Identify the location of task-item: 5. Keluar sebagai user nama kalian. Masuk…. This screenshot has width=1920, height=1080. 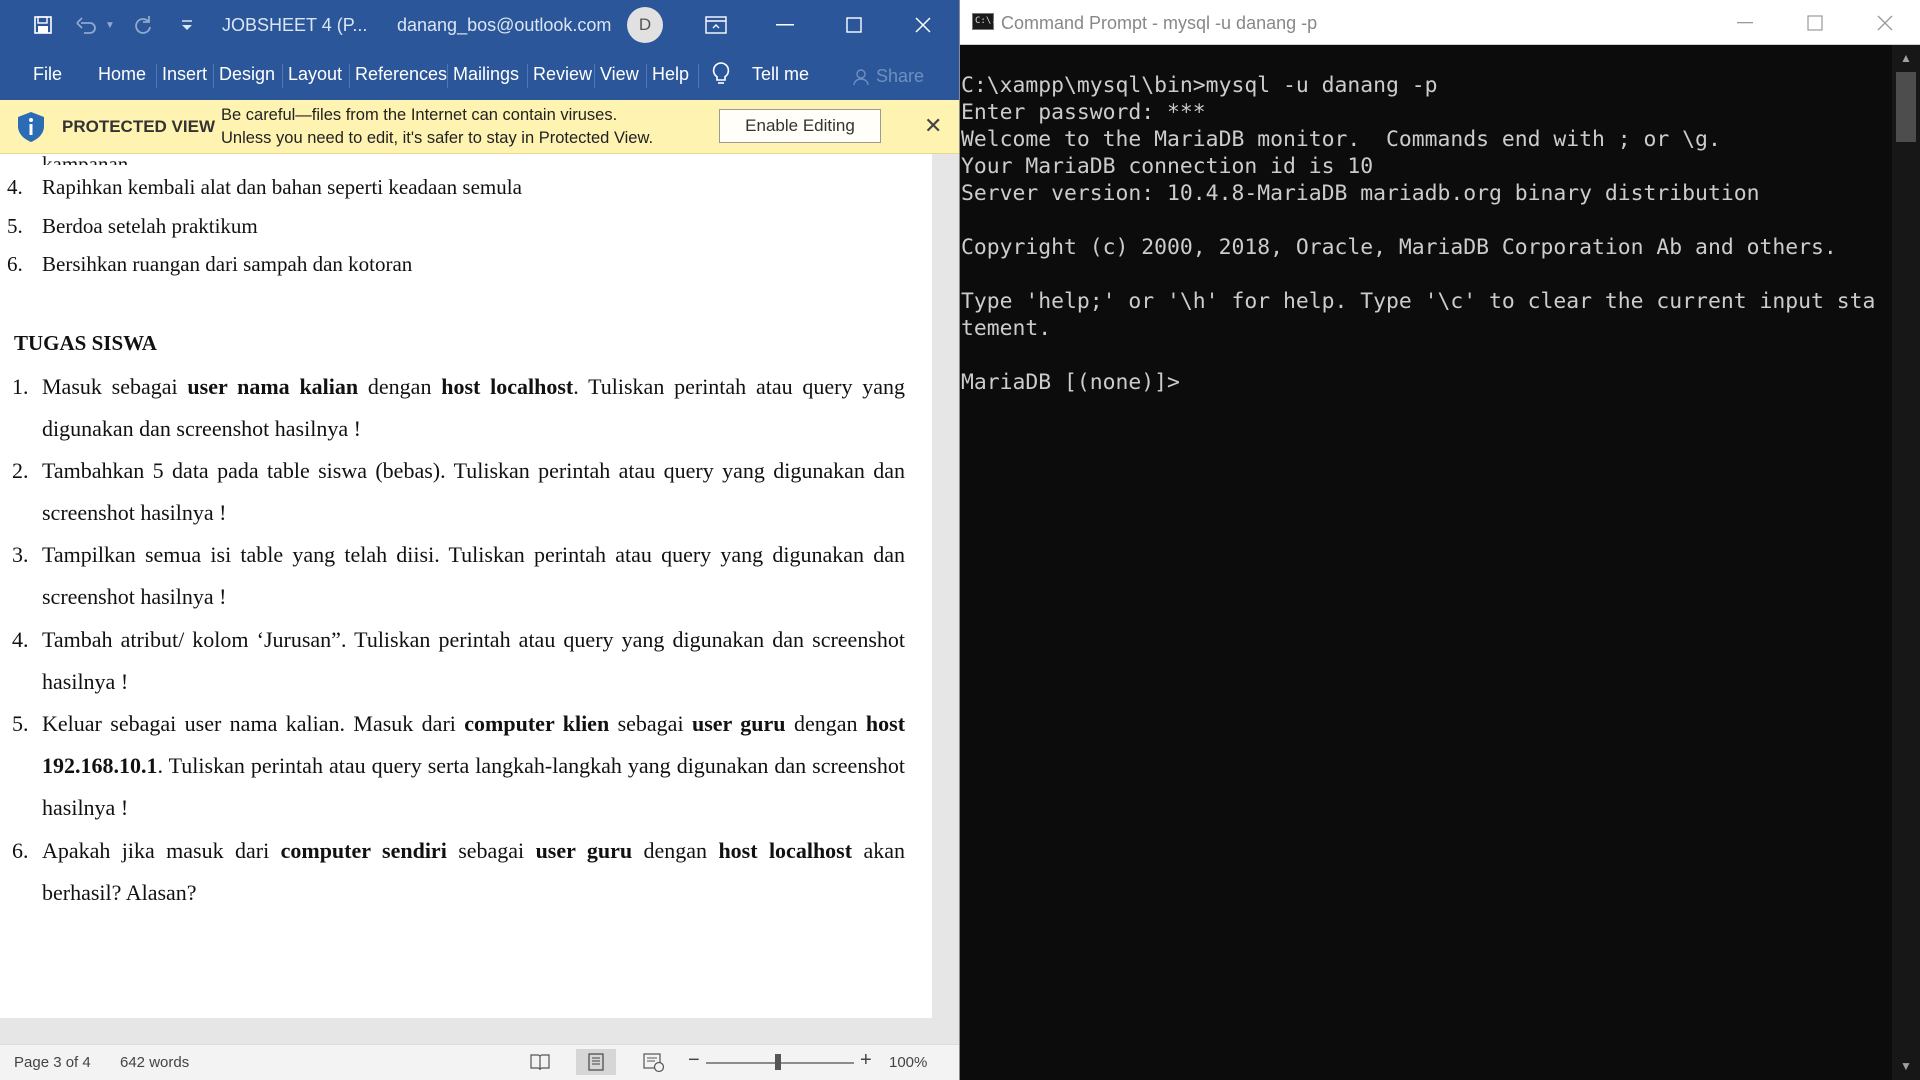
(459, 765).